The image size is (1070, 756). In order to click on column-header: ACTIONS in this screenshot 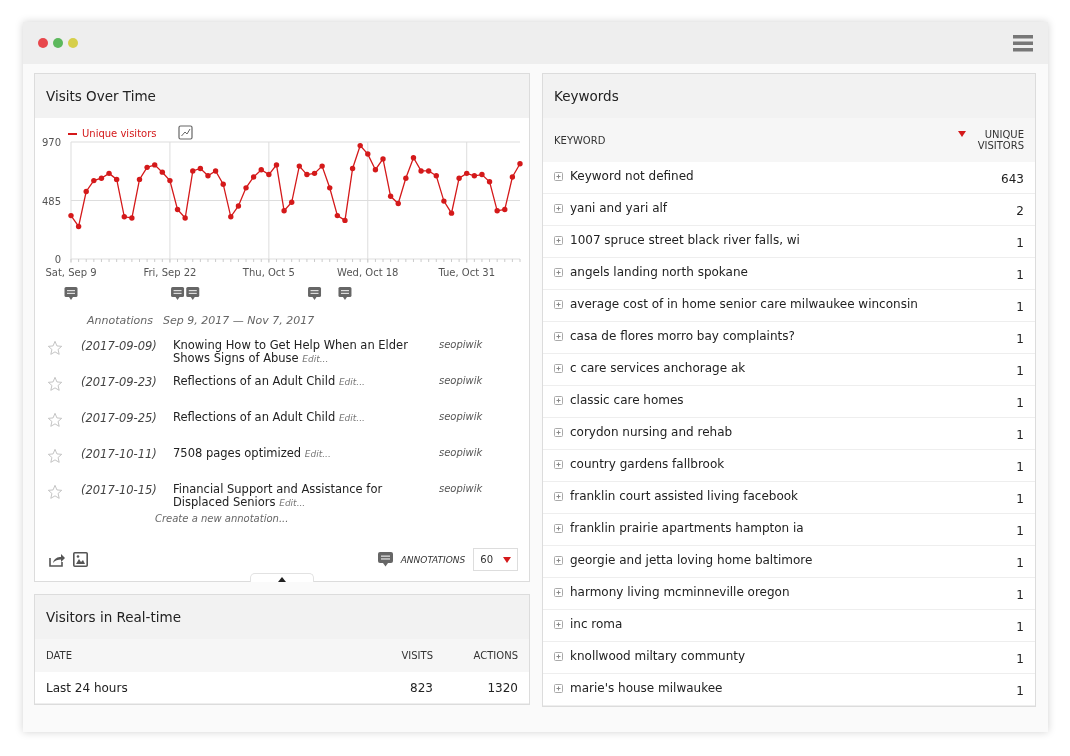, I will do `click(475, 655)`.